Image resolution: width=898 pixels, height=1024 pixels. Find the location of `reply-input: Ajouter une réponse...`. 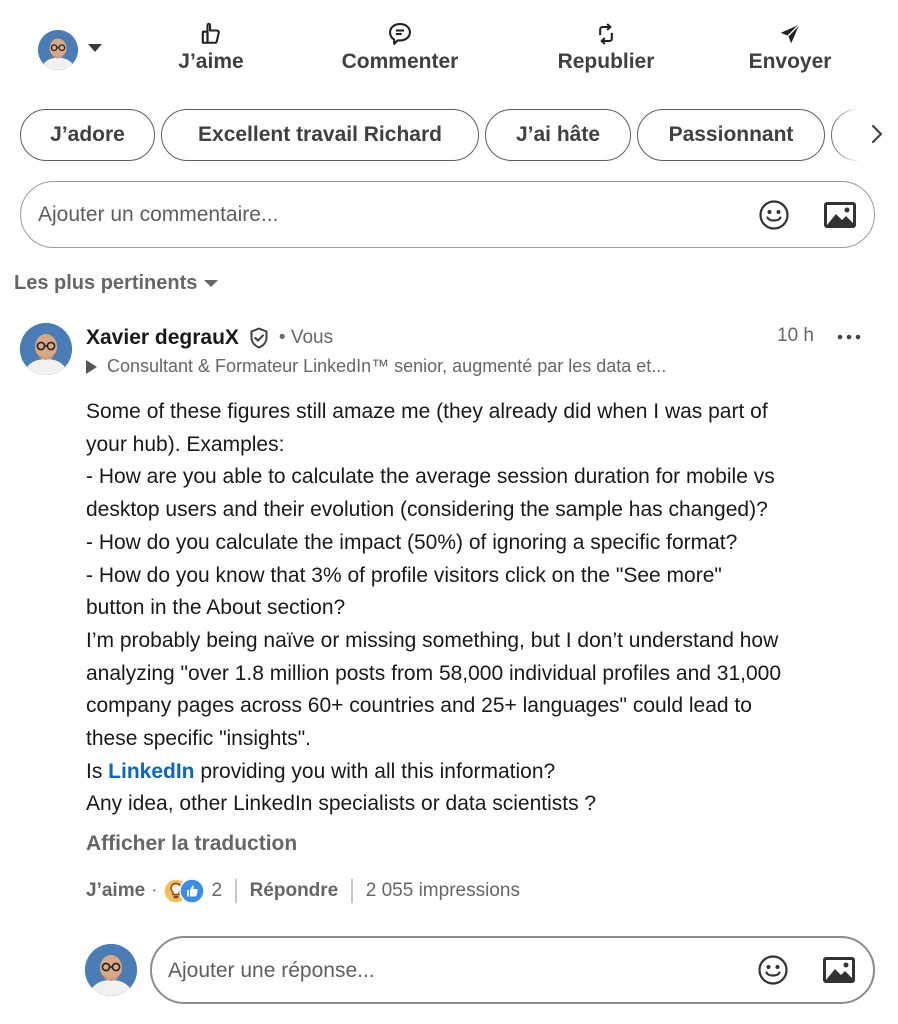

reply-input: Ajouter une réponse... is located at coordinates (512, 970).